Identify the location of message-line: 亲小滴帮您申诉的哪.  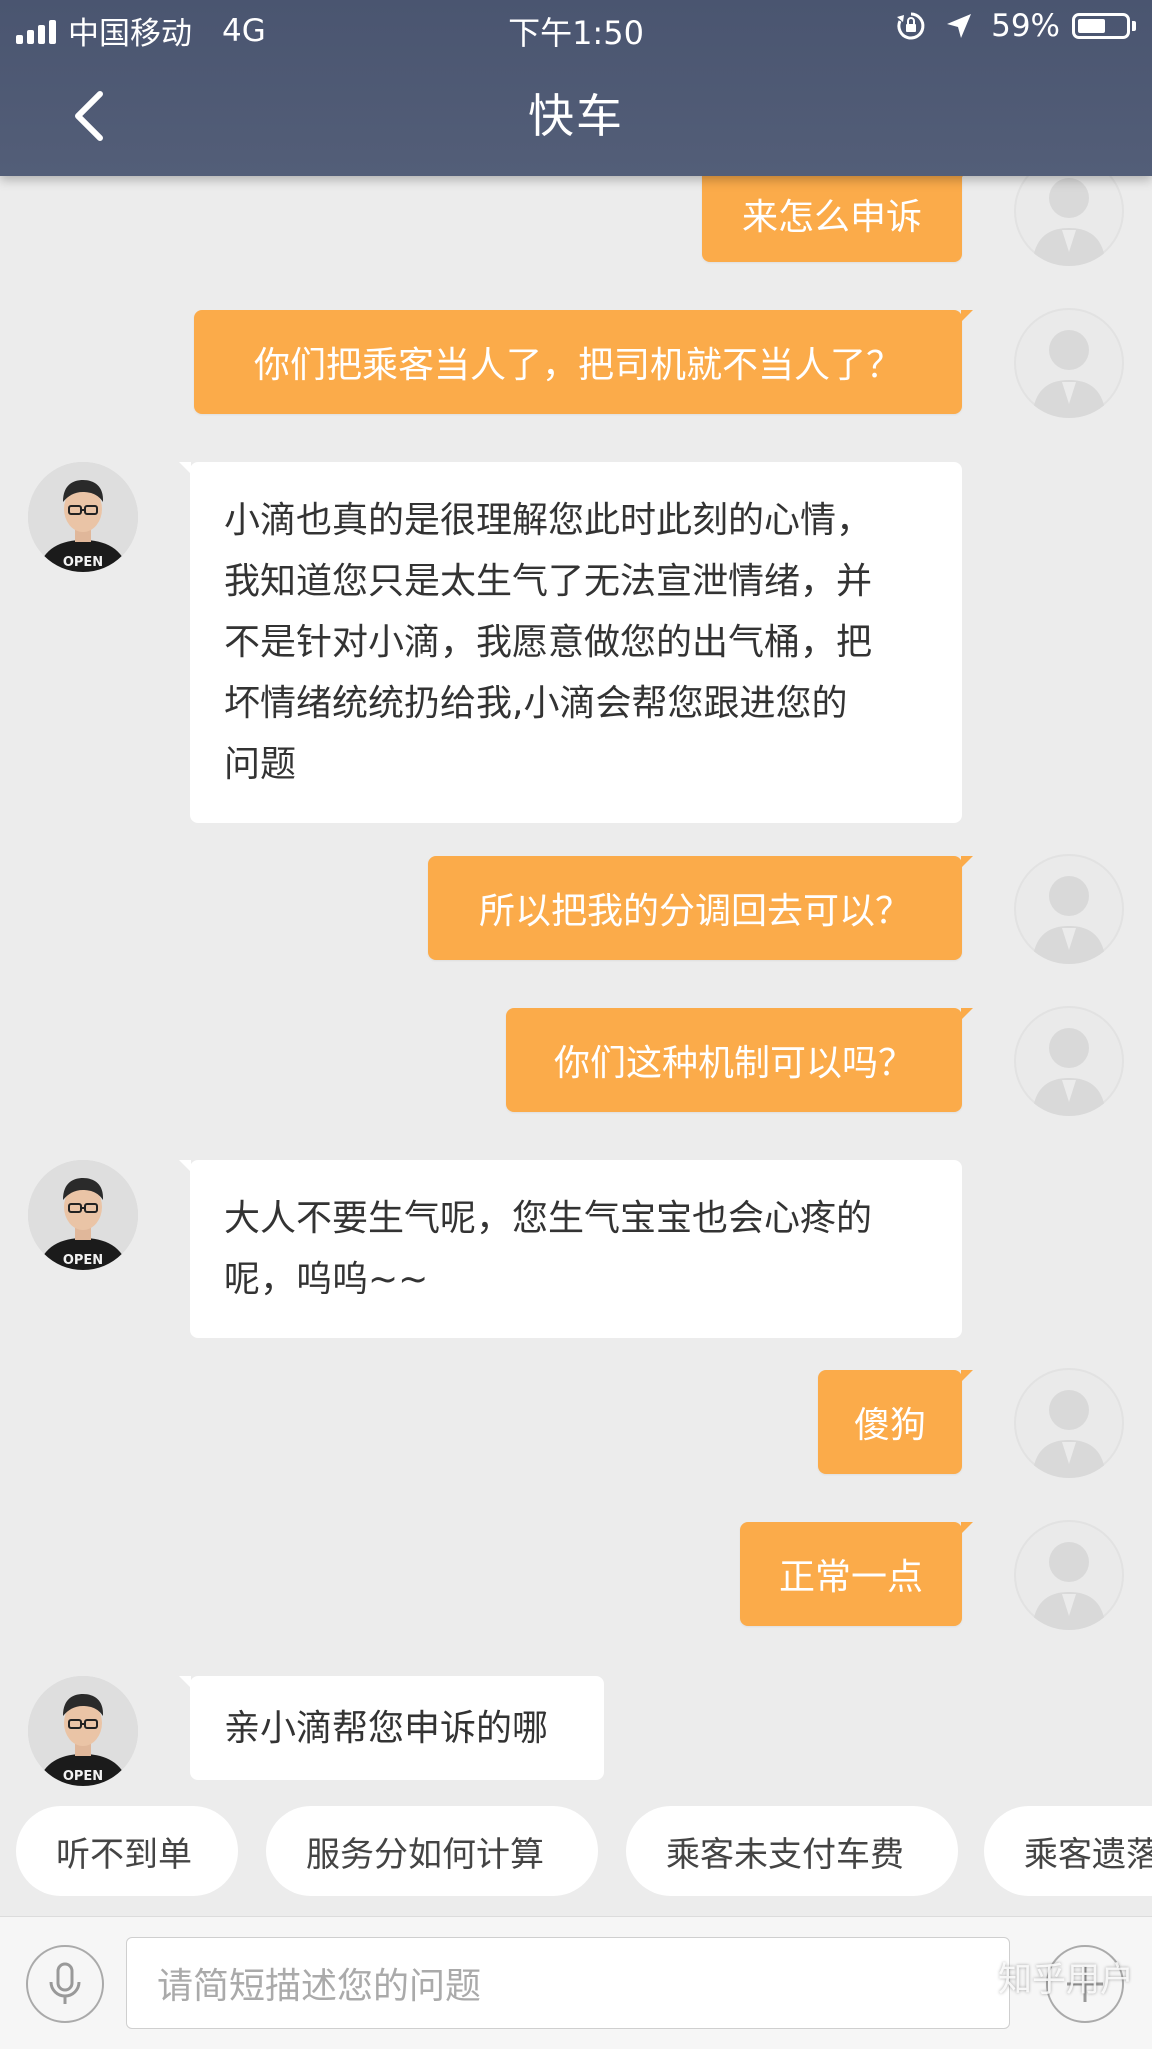
(386, 1728).